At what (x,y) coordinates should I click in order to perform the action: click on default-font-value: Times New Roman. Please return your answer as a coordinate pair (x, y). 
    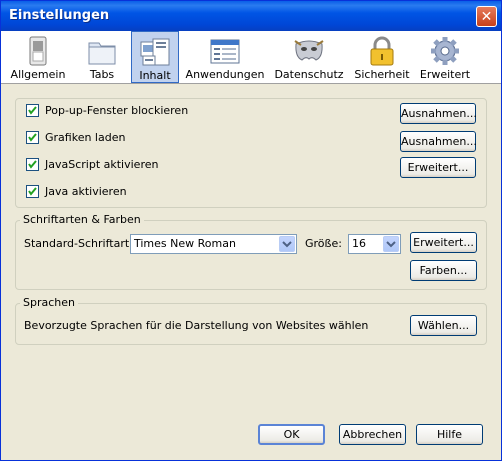
    Looking at the image, I should click on (185, 243).